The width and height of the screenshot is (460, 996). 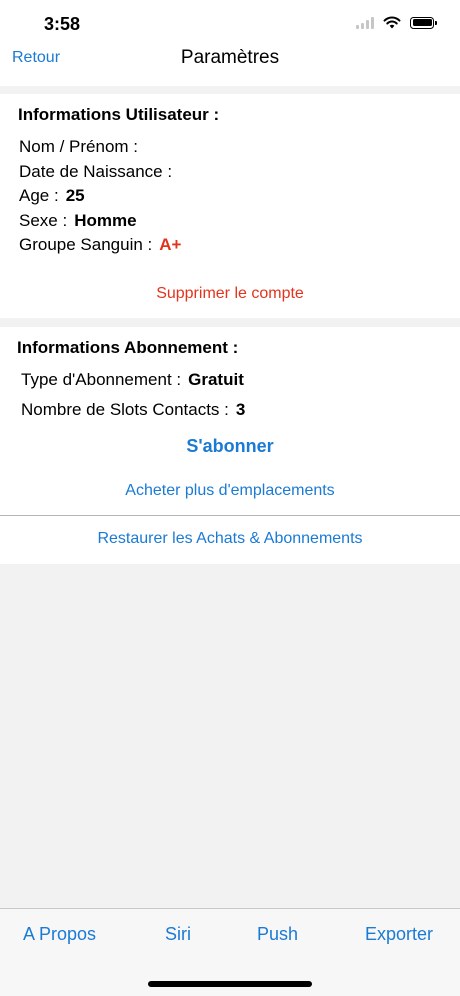 I want to click on subscription-type-value: Gratuit, so click(x=216, y=379).